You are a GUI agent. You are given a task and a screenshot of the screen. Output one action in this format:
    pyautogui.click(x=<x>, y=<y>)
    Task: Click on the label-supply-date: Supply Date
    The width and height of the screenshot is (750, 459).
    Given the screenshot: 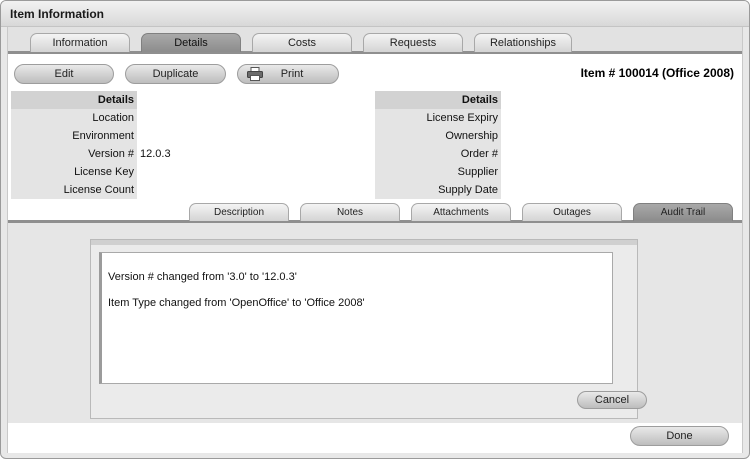 What is the action you would take?
    pyautogui.click(x=438, y=190)
    